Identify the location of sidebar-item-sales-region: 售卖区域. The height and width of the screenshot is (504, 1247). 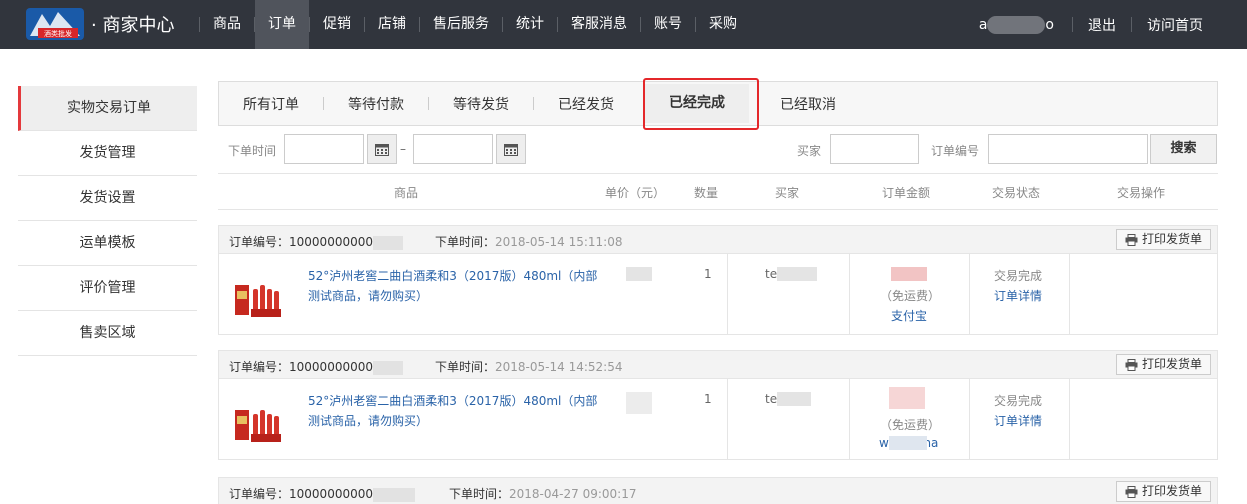
(107, 333).